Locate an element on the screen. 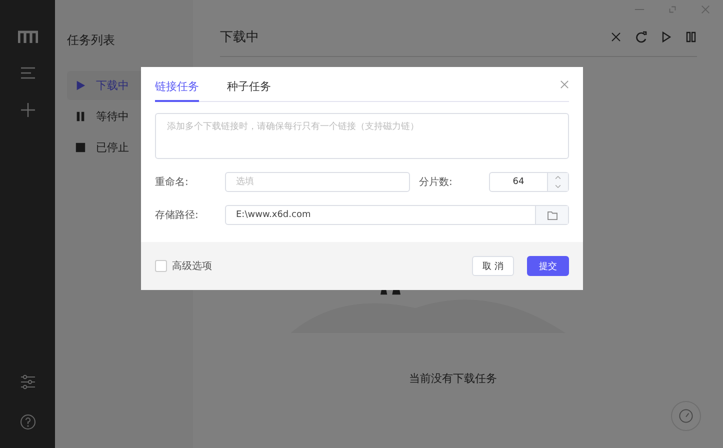 Image resolution: width=723 pixels, height=448 pixels. add-icon is located at coordinates (28, 110).